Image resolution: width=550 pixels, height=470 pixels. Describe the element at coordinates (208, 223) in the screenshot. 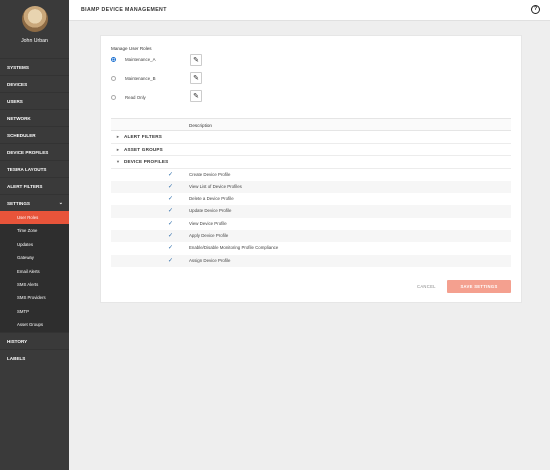

I see `permission-label: View Device Profile` at that location.